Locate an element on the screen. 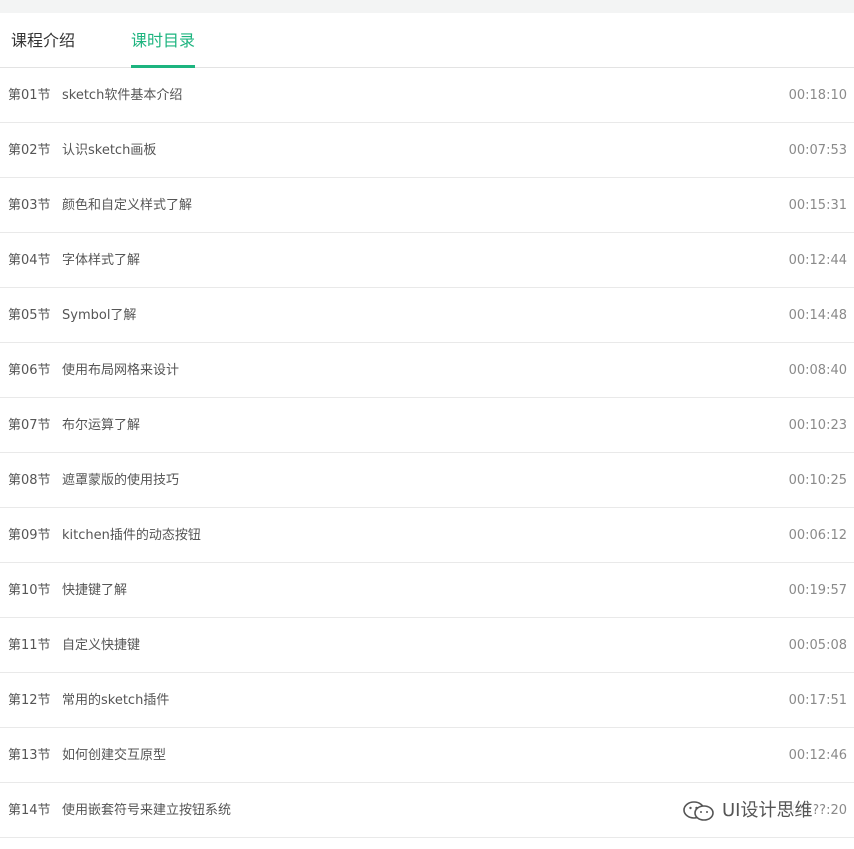 This screenshot has width=854, height=849. lesson-row-08: 第08节 遮罩蒙版的使用技巧 00:10:25 is located at coordinates (427, 480).